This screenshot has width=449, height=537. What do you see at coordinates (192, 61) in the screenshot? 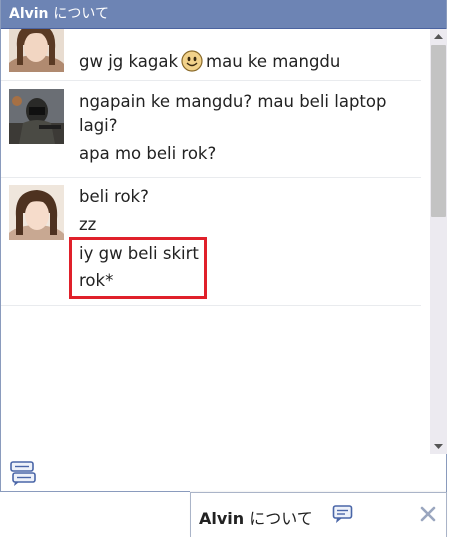
I see `smiley-icon` at bounding box center [192, 61].